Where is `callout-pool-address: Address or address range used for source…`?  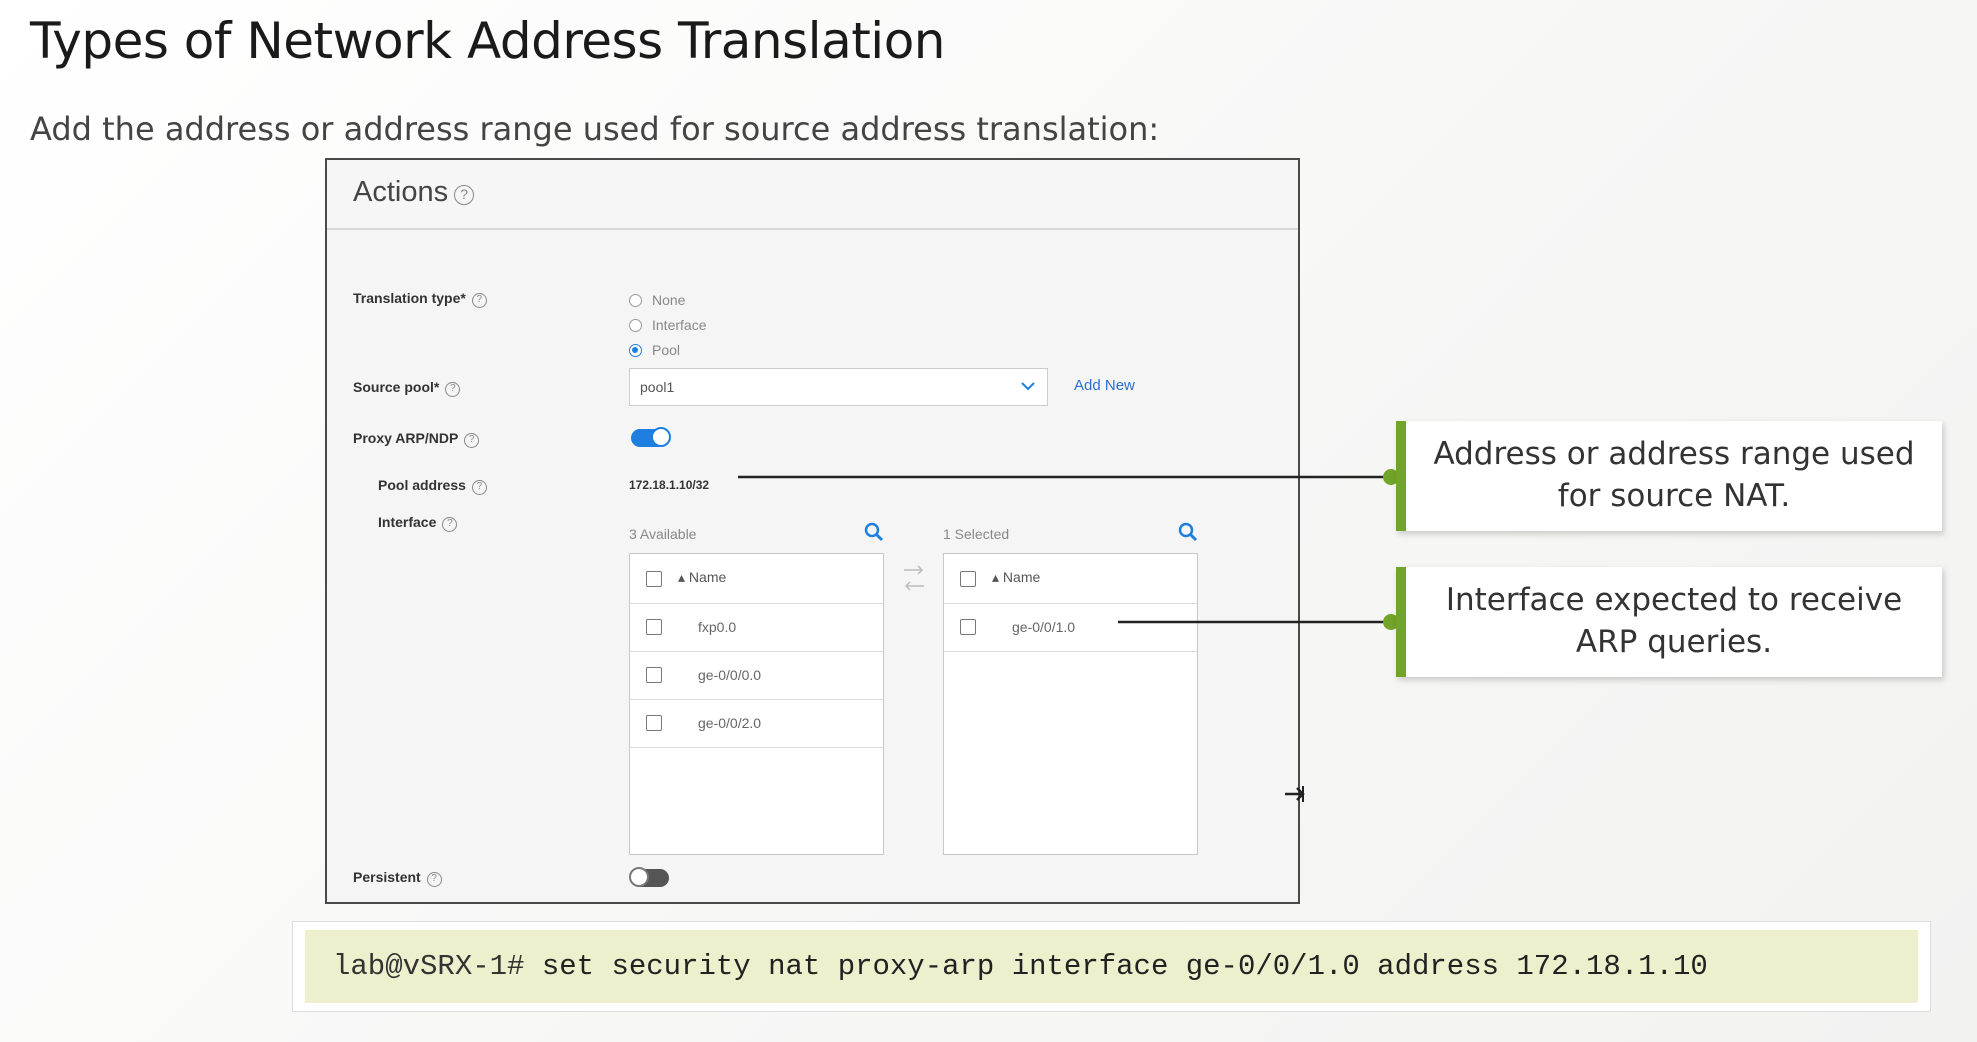
callout-pool-address: Address or address range used for source… is located at coordinates (1669, 476).